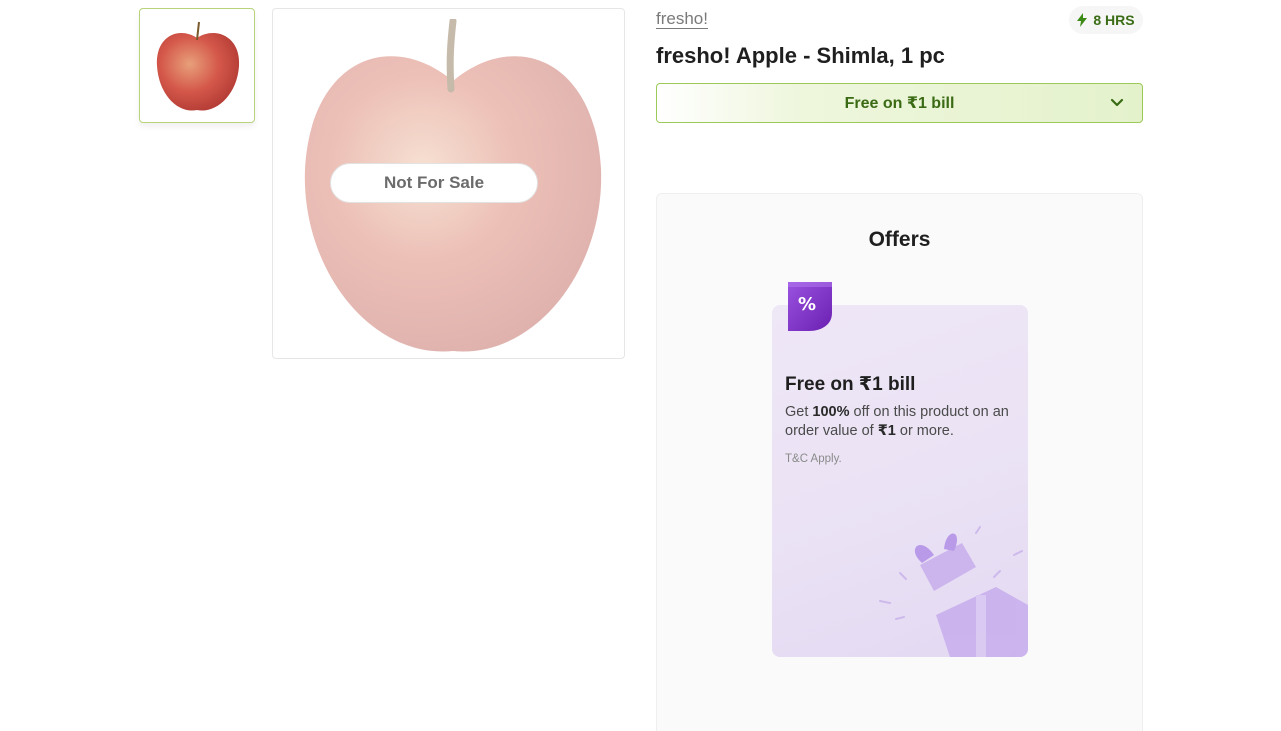  I want to click on product-main-image: Not For Sale, so click(448, 183).